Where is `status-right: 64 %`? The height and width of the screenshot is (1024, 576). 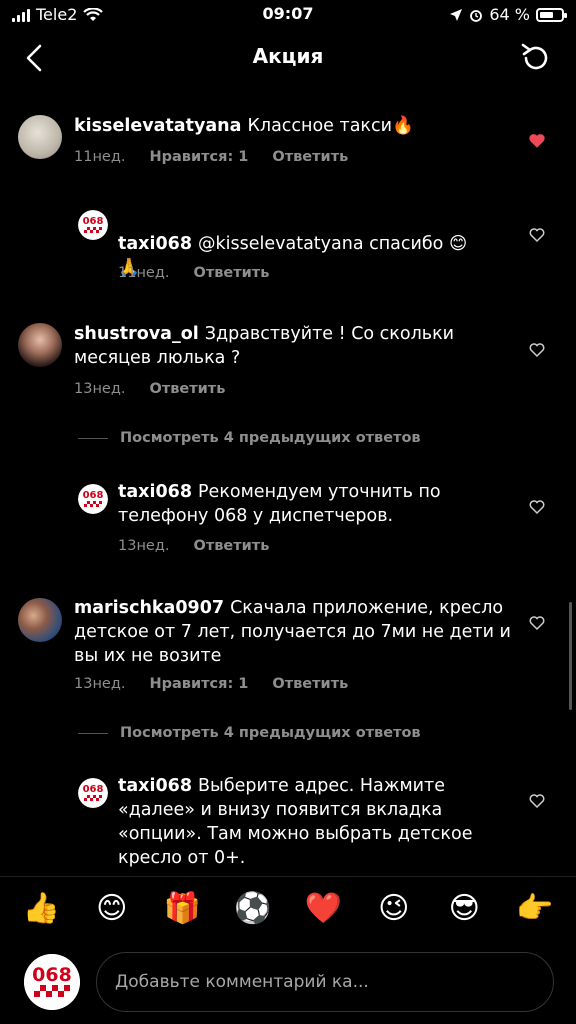 status-right: 64 % is located at coordinates (508, 14).